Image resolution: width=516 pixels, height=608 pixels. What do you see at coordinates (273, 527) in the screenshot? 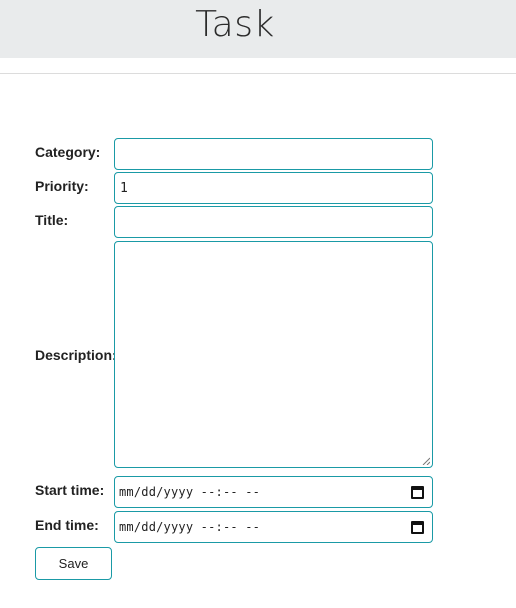
I see `end-time-input: mm/dd/yyyy --:-- --` at bounding box center [273, 527].